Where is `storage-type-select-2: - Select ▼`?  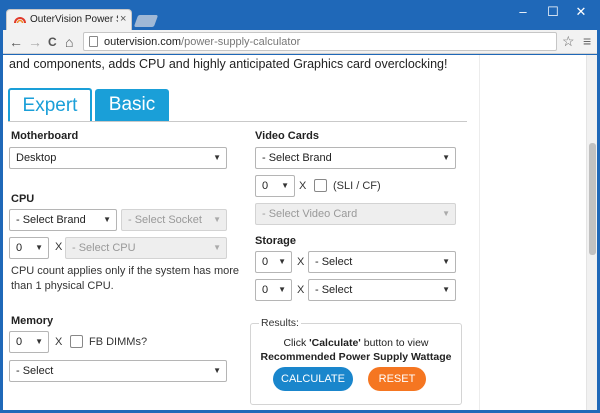
storage-type-select-2: - Select ▼ is located at coordinates (382, 290).